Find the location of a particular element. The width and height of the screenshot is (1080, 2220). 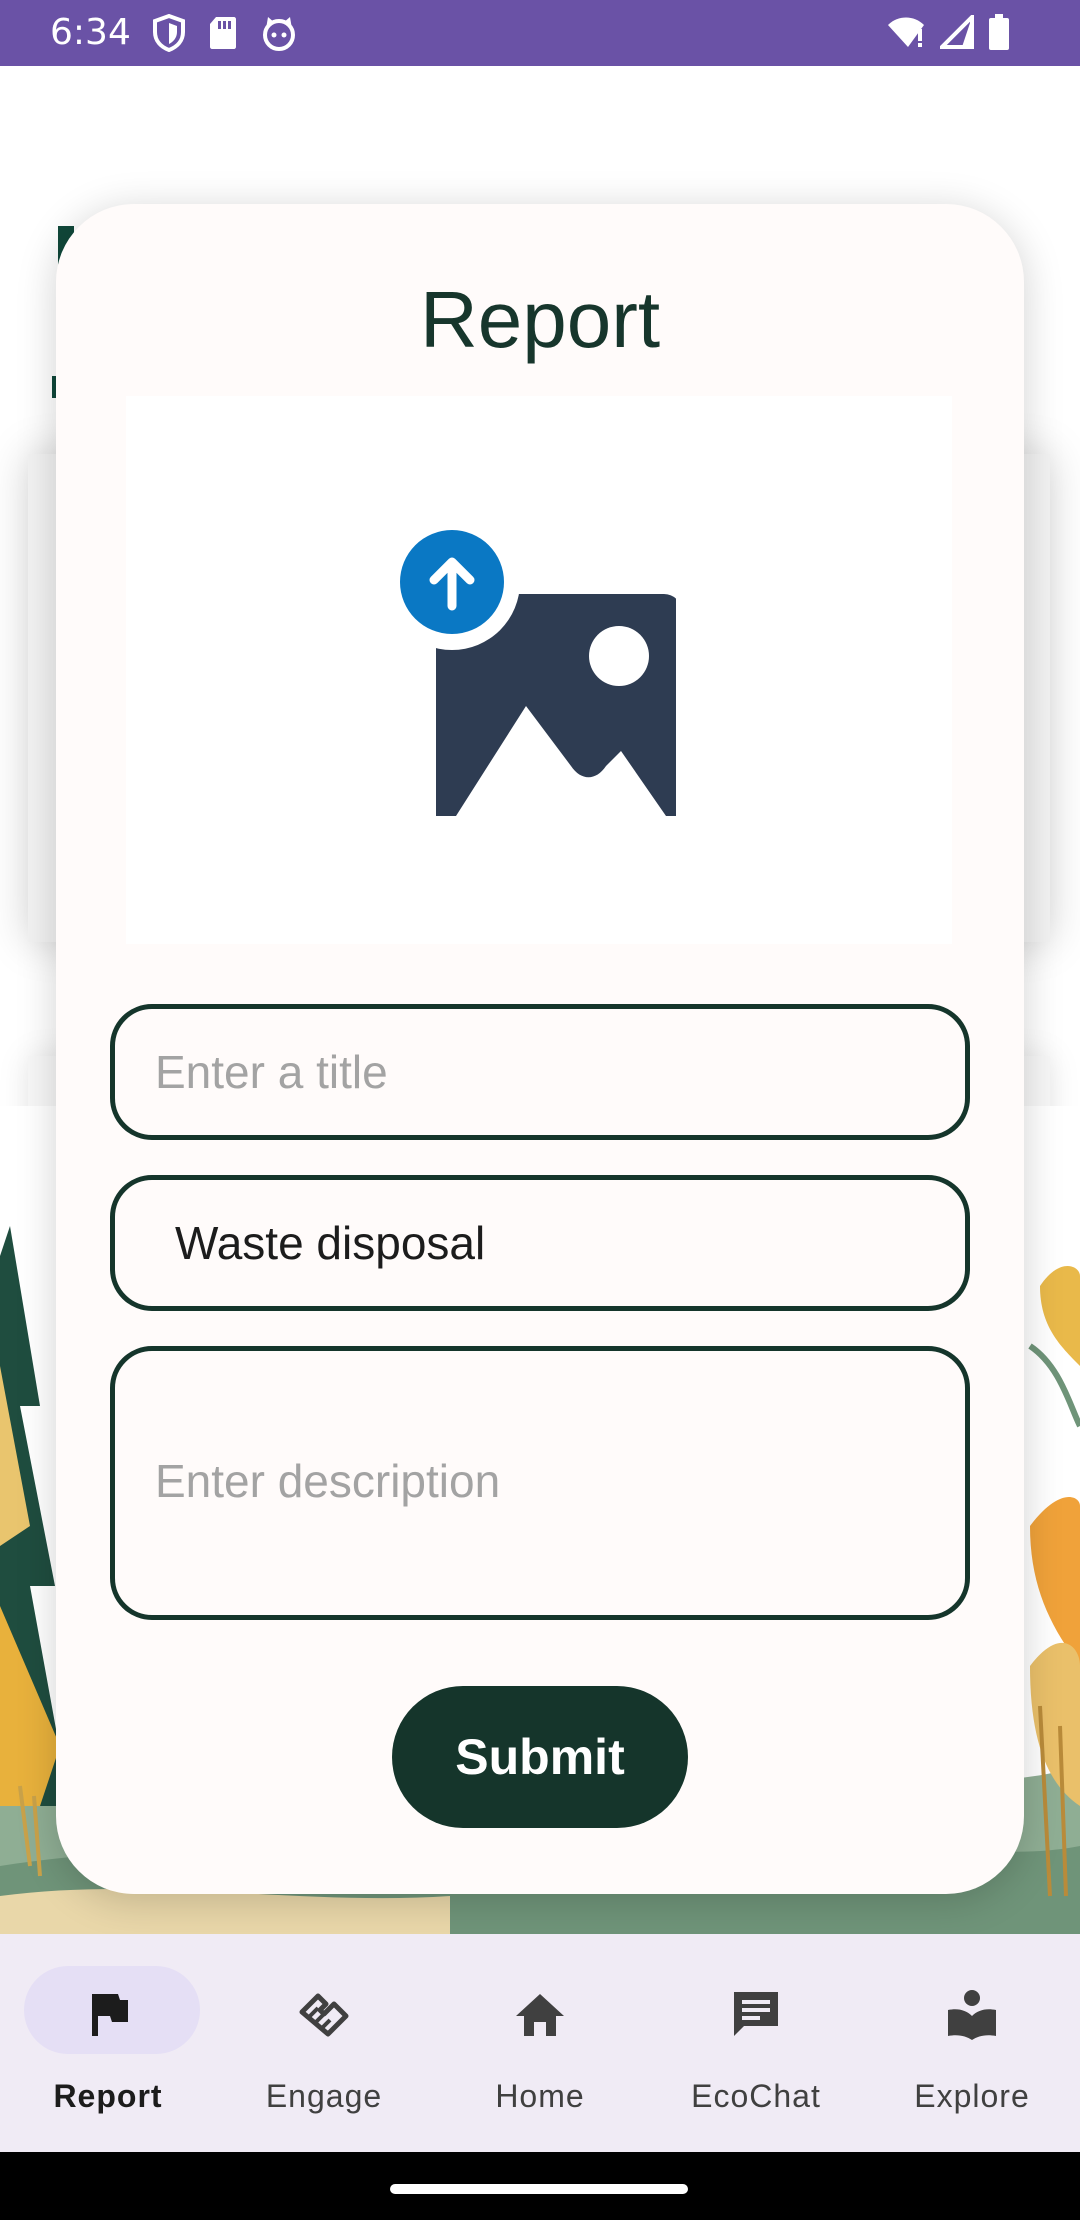

category-field: Waste disposal is located at coordinates (540, 1243).